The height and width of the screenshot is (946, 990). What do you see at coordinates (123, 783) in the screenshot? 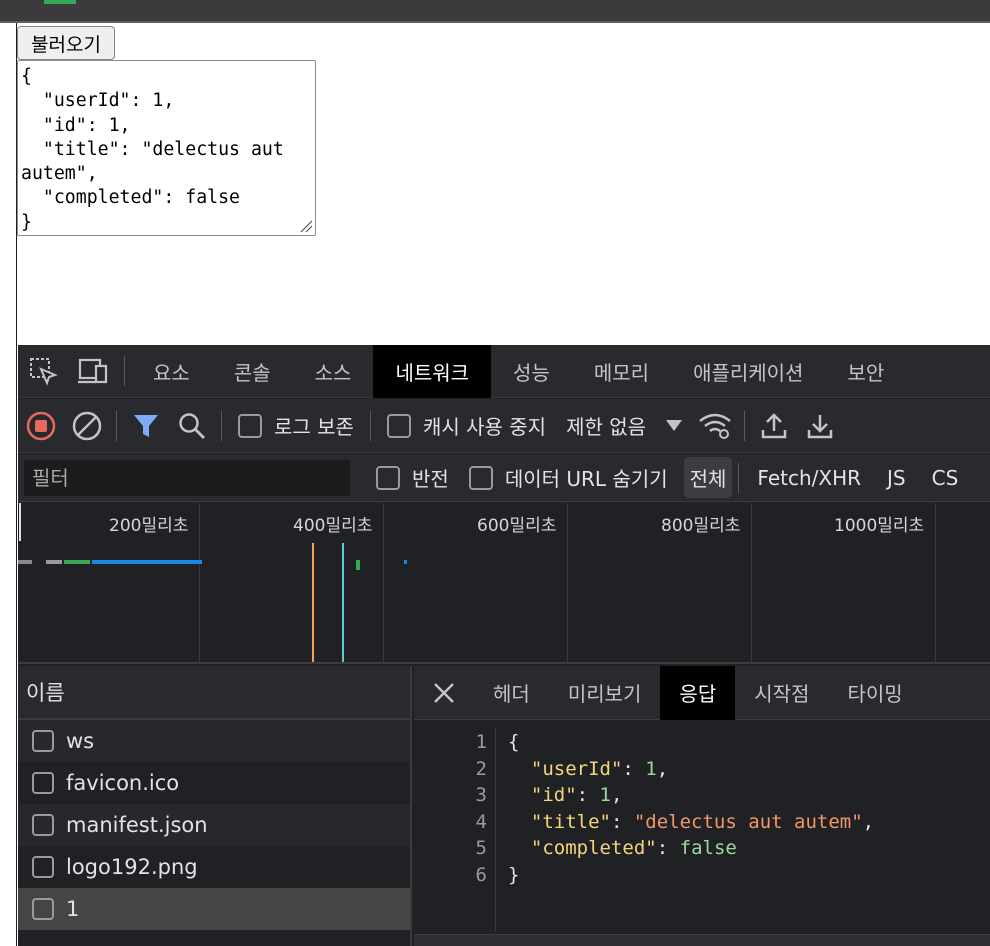
I see `request-name: favicon.ico` at bounding box center [123, 783].